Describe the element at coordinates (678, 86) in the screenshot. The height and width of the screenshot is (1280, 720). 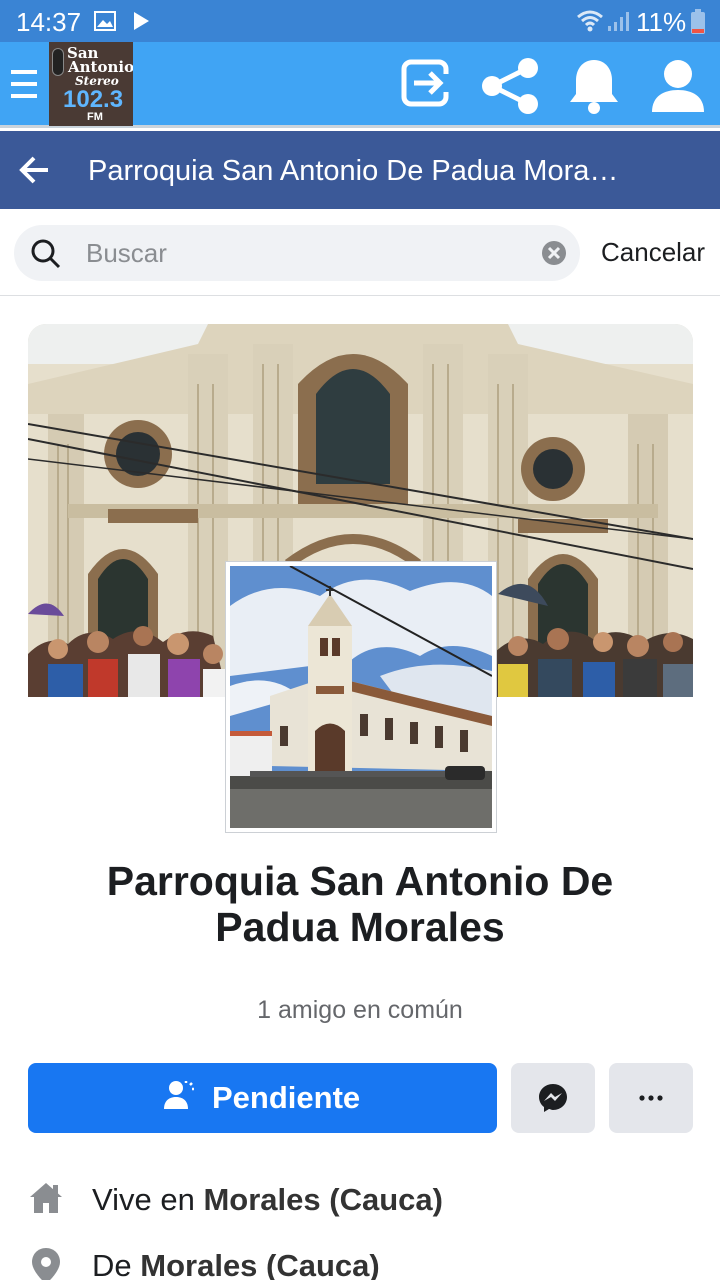
I see `user-icon` at that location.